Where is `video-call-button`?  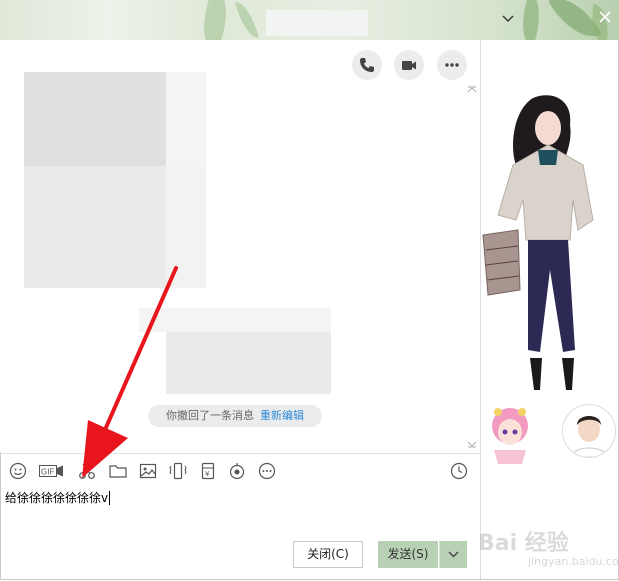 video-call-button is located at coordinates (409, 65).